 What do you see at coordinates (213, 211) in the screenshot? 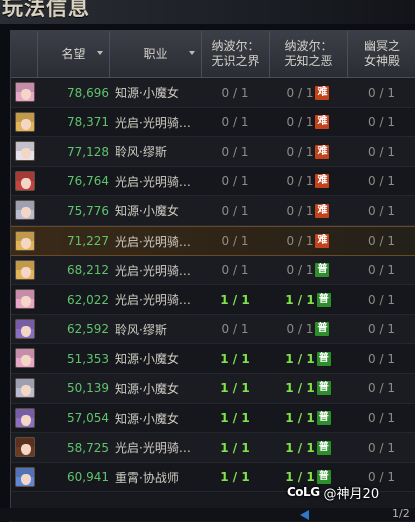
I see `table-row: 75,776 知源·小魔女 0 / 10 / 1难0 / 1` at bounding box center [213, 211].